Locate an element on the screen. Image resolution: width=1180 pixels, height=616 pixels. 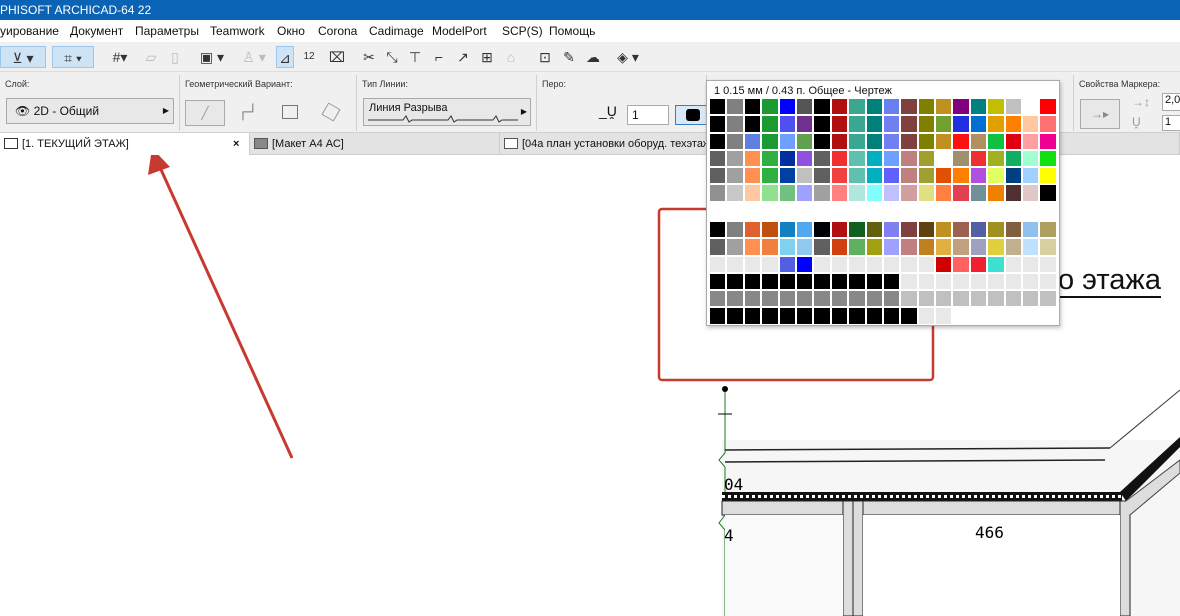
menu-modelport: ModelPort is located at coordinates (459, 31).